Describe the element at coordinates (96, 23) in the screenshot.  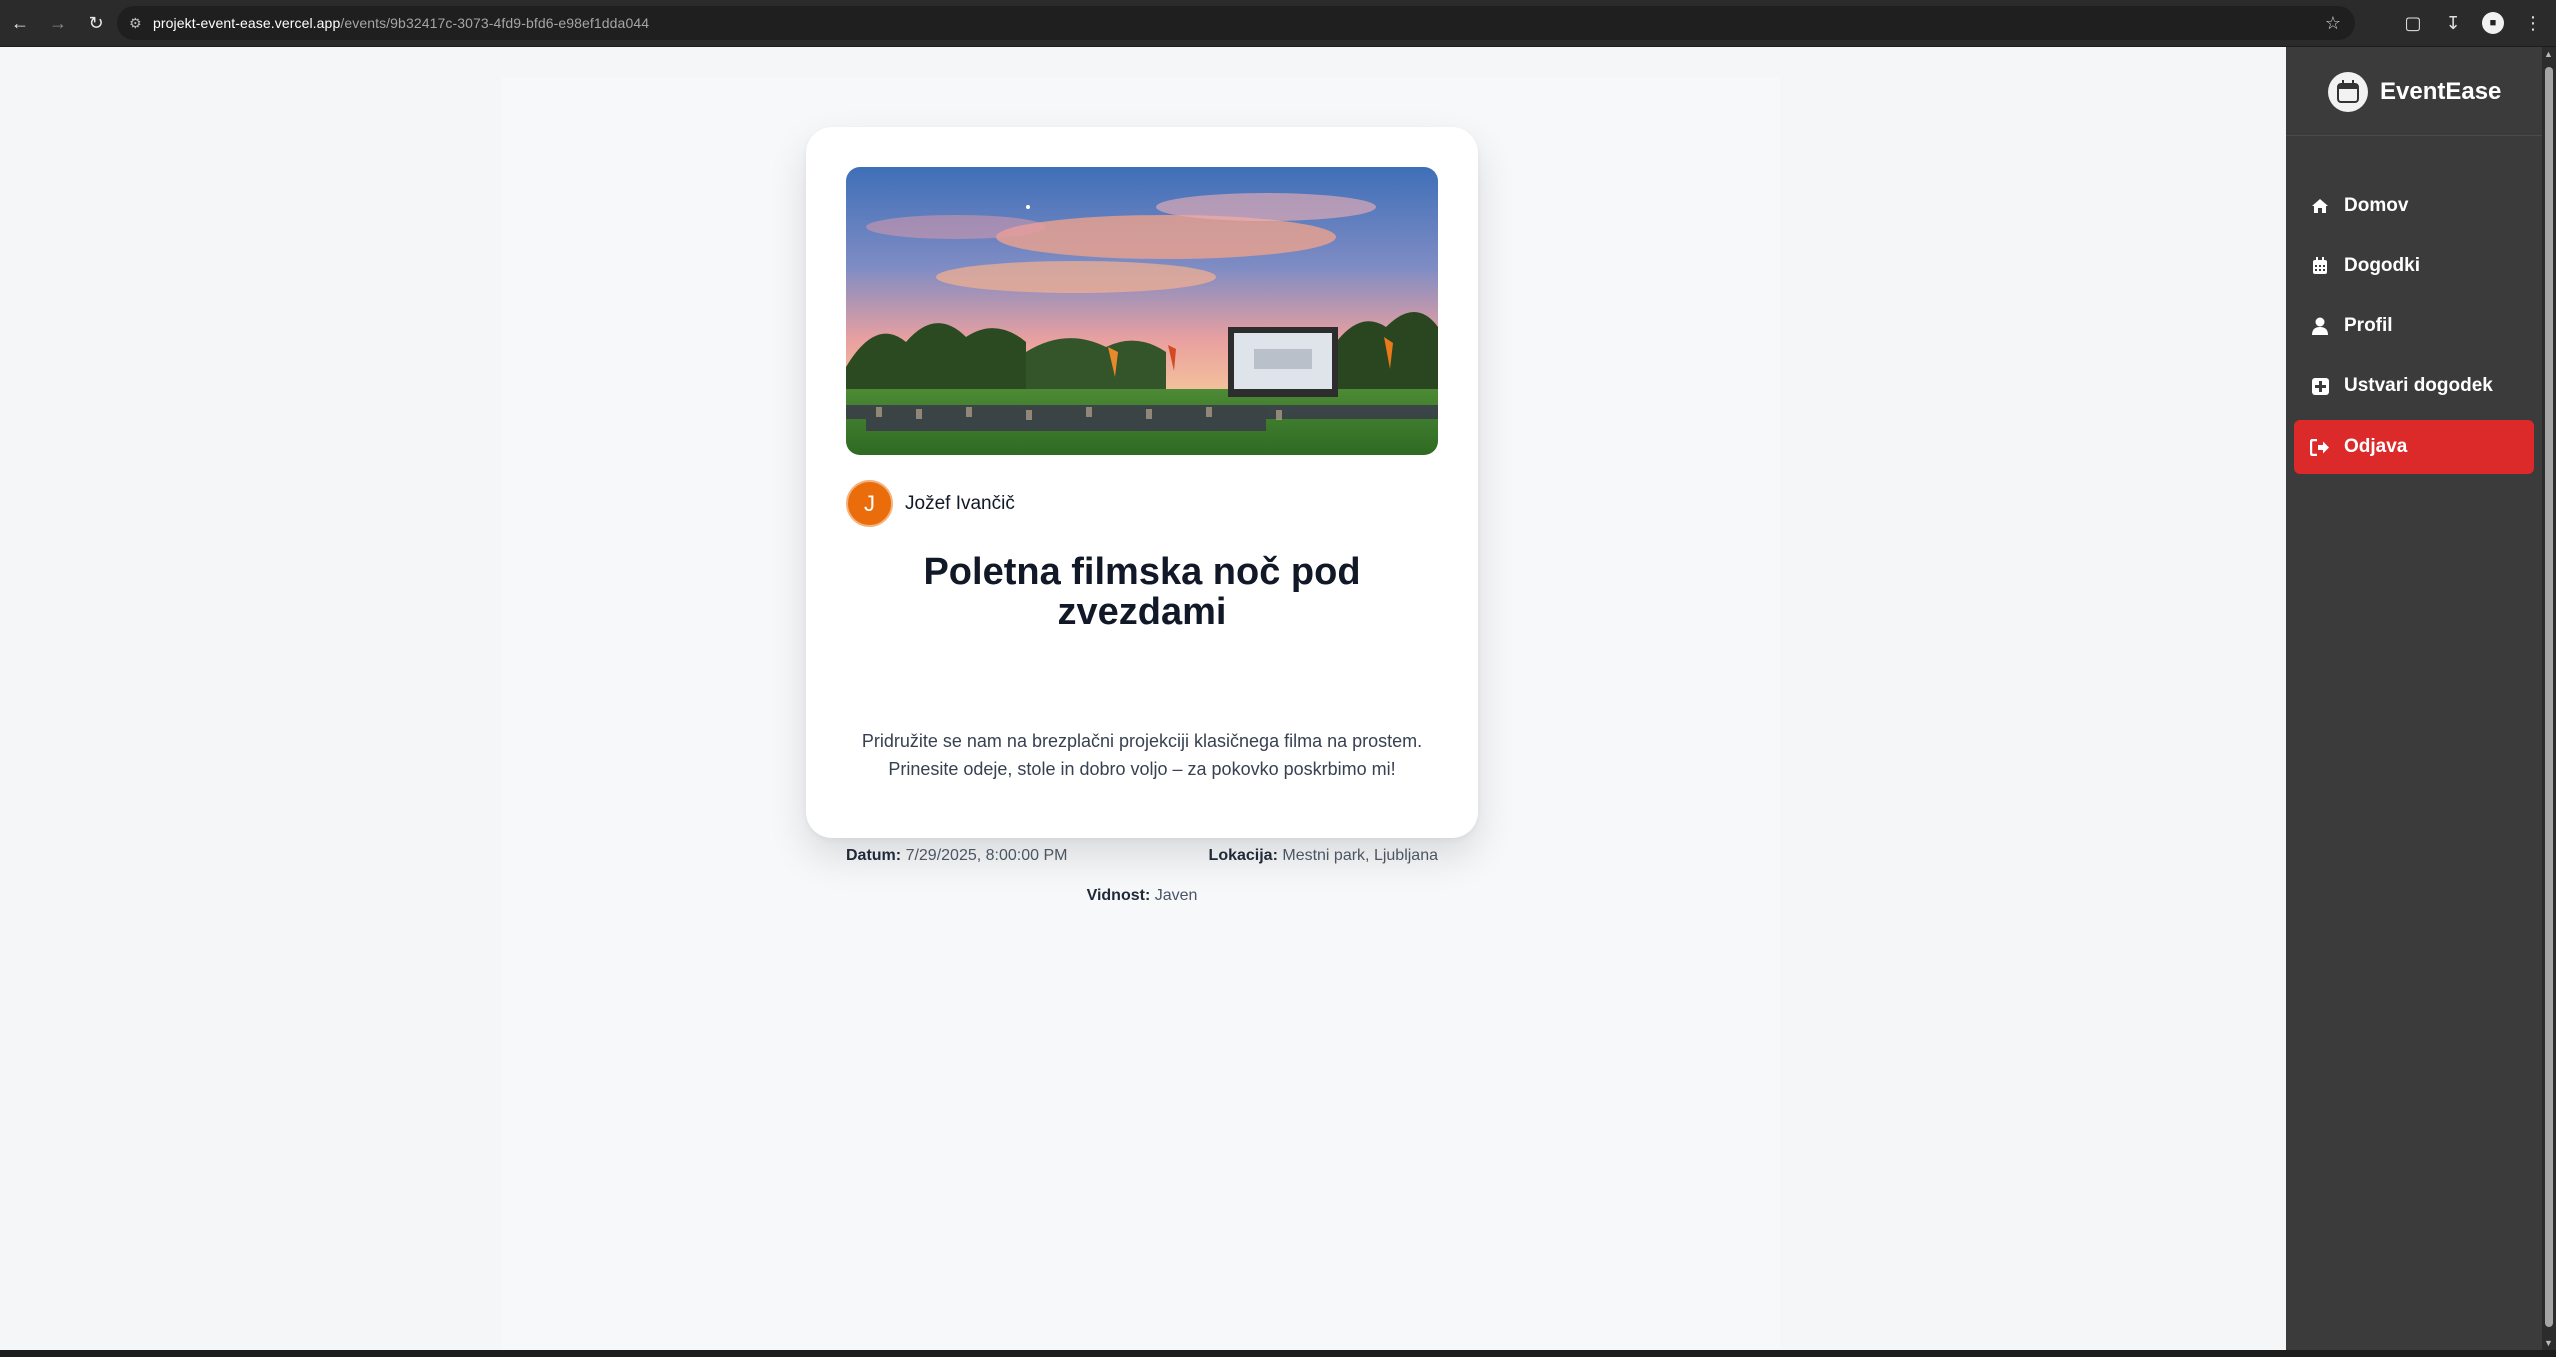
I see `reload-icon: ↻` at that location.